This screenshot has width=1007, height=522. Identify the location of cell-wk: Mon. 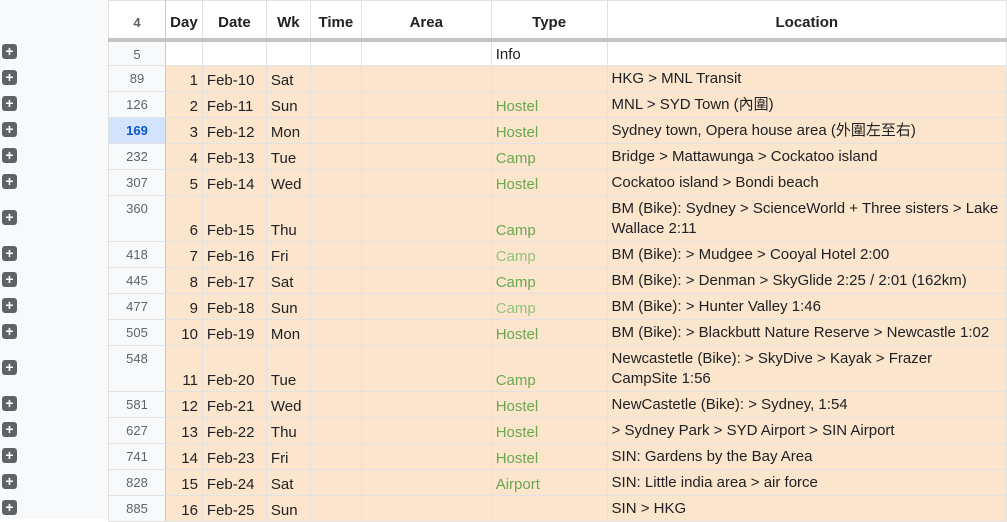
(288, 332).